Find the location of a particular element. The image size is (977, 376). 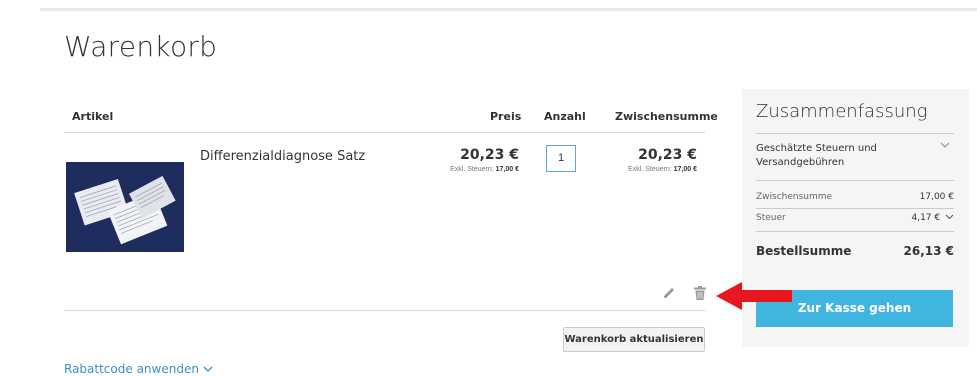

subtotal-label: Zwischensumme is located at coordinates (794, 197).